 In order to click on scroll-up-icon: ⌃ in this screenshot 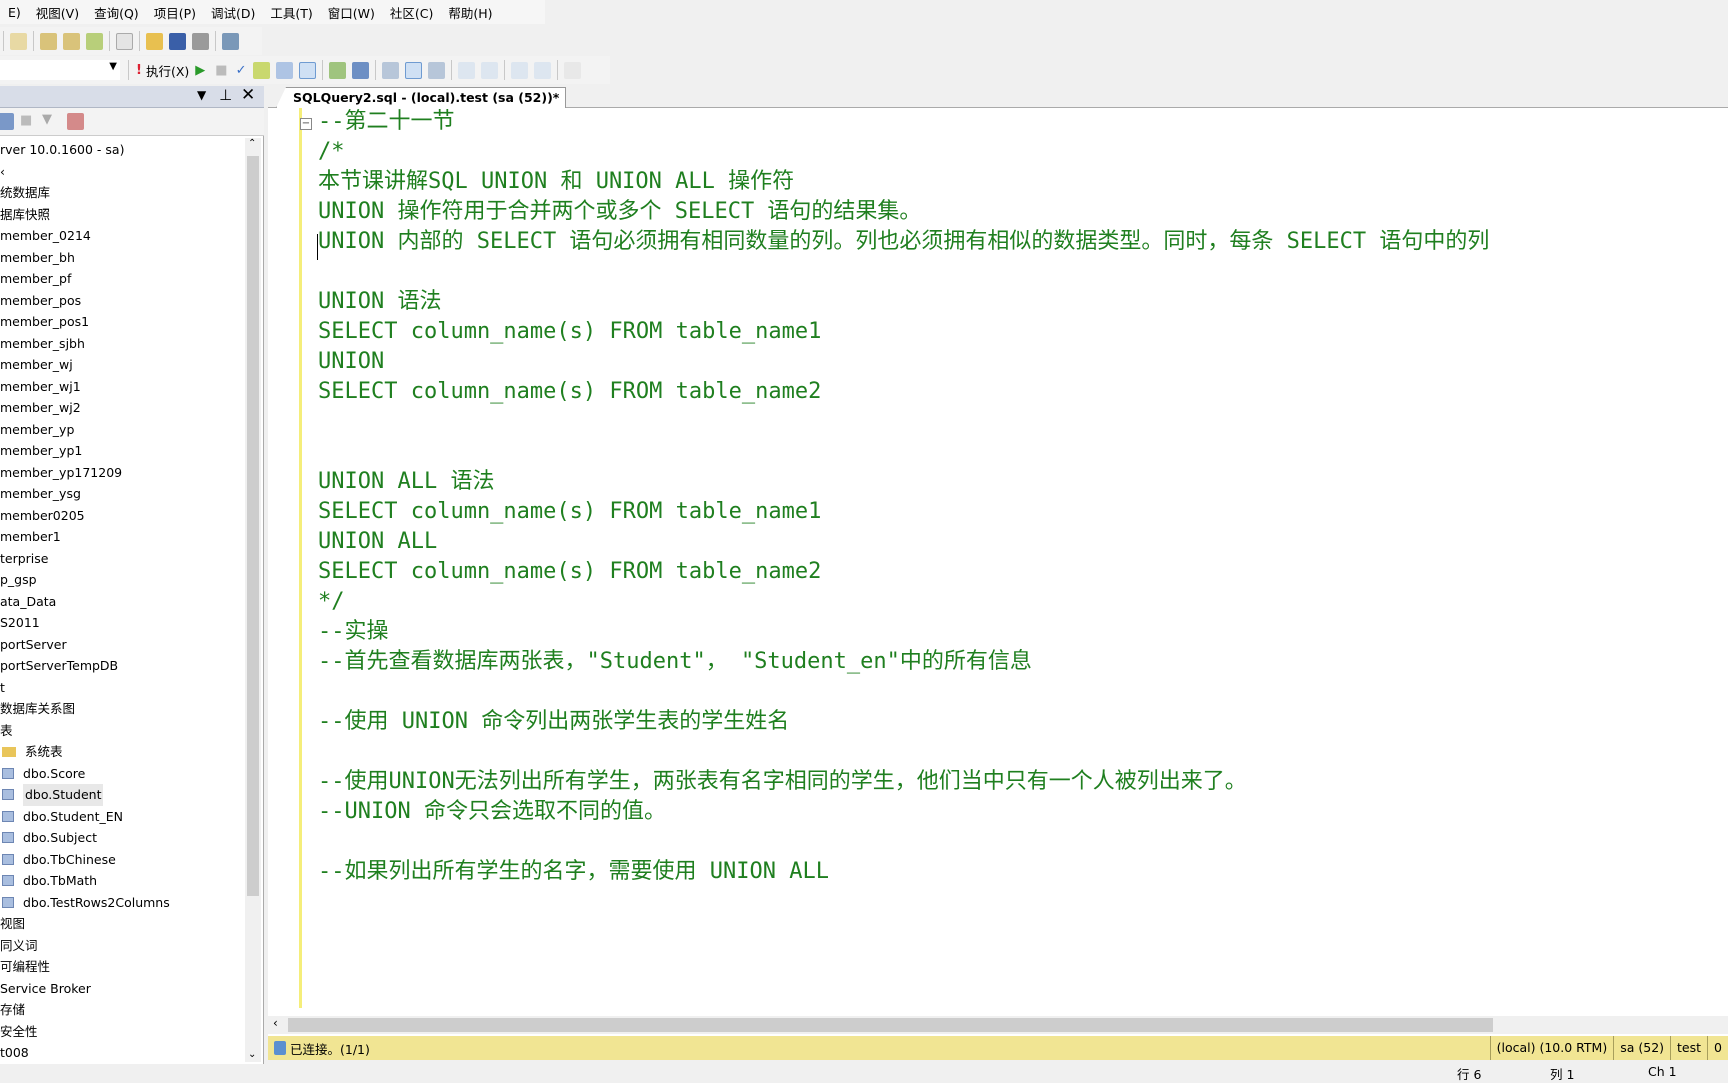, I will do `click(252, 143)`.